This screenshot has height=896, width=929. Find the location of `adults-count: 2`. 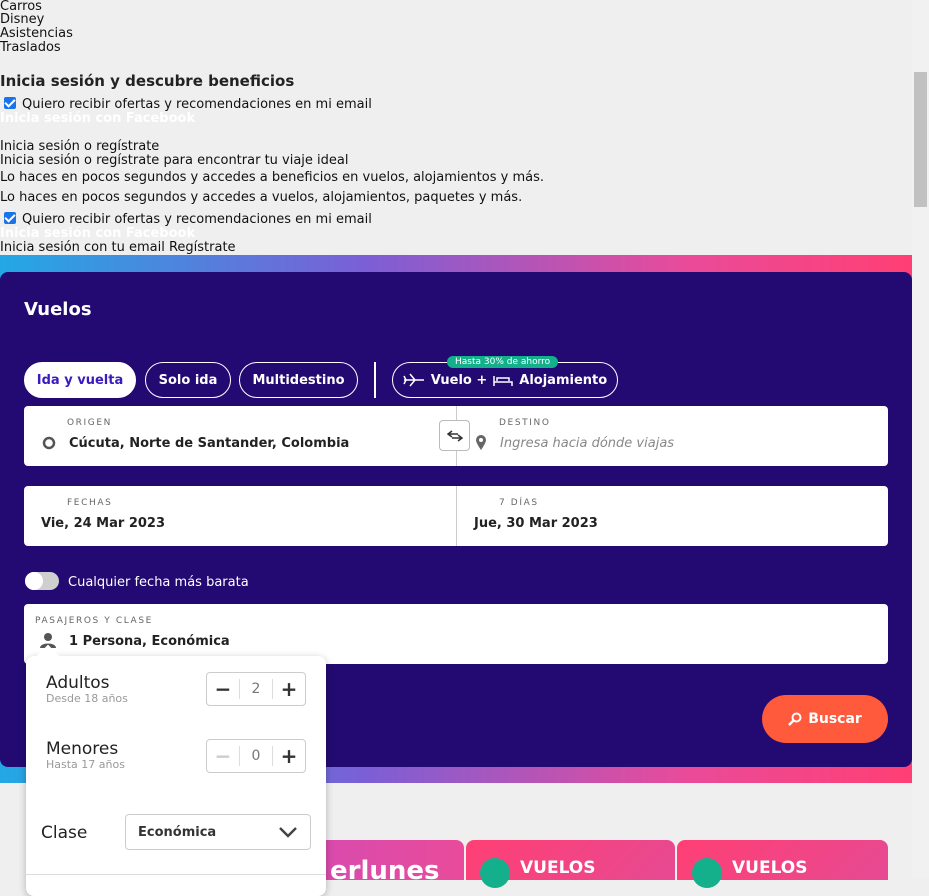

adults-count: 2 is located at coordinates (256, 689).